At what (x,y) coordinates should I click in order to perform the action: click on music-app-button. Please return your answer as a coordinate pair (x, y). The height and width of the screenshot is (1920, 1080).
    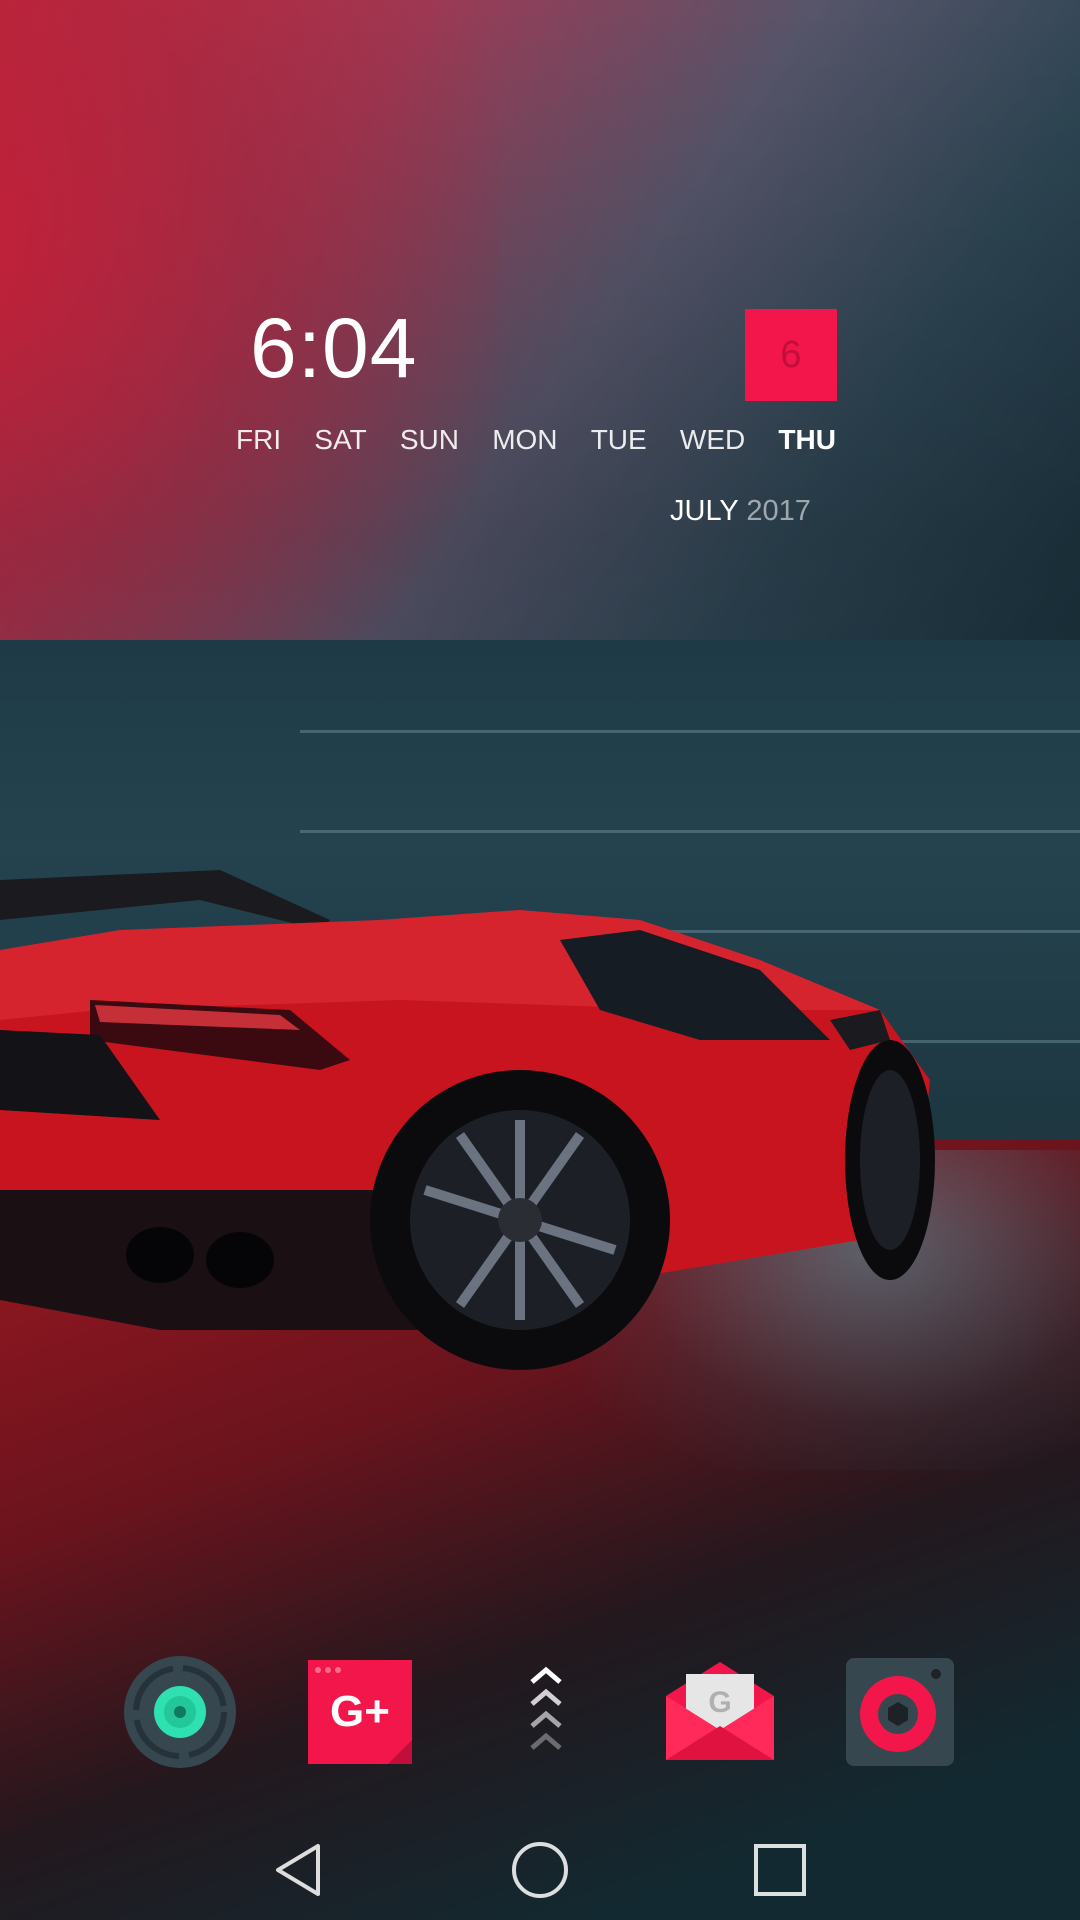
    Looking at the image, I should click on (900, 1712).